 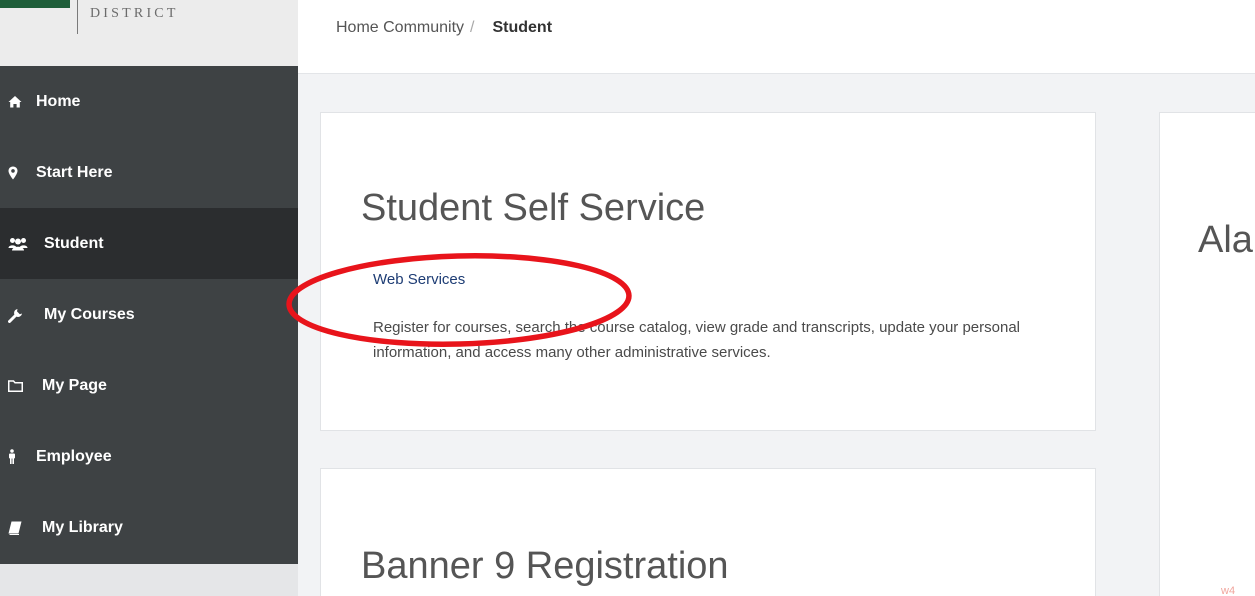 What do you see at coordinates (82, 527) in the screenshot?
I see `sidebar-item-label: My Library` at bounding box center [82, 527].